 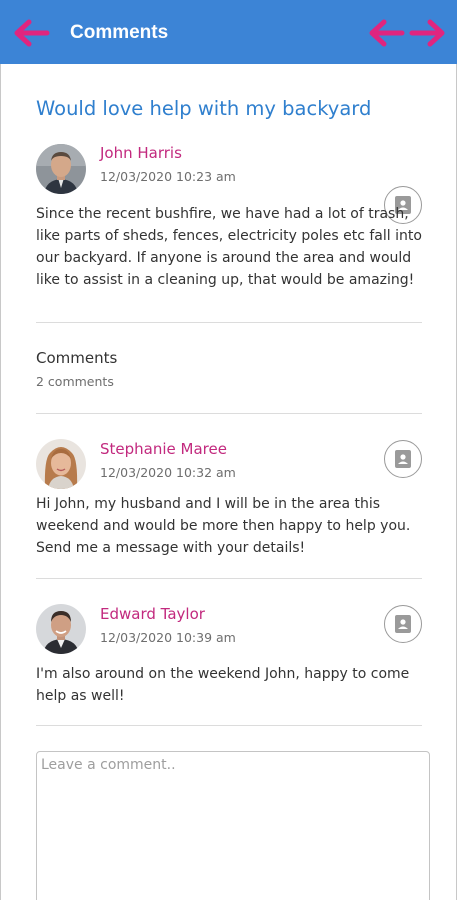 I want to click on post-author-name: John Harris, so click(x=141, y=153).